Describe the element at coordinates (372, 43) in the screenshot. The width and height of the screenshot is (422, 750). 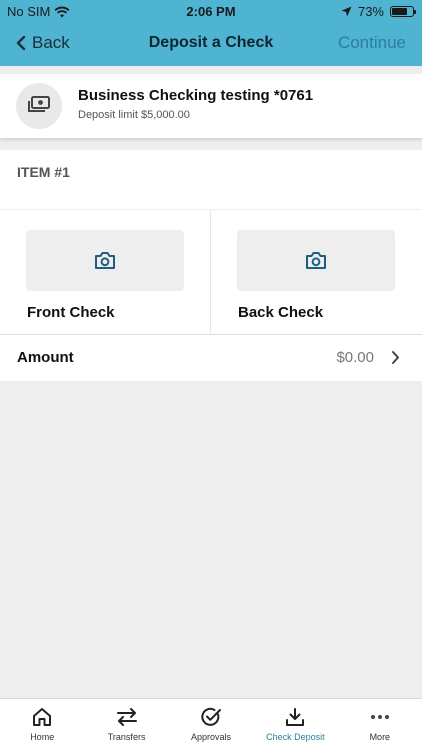
I see `continue-button: Continue` at that location.